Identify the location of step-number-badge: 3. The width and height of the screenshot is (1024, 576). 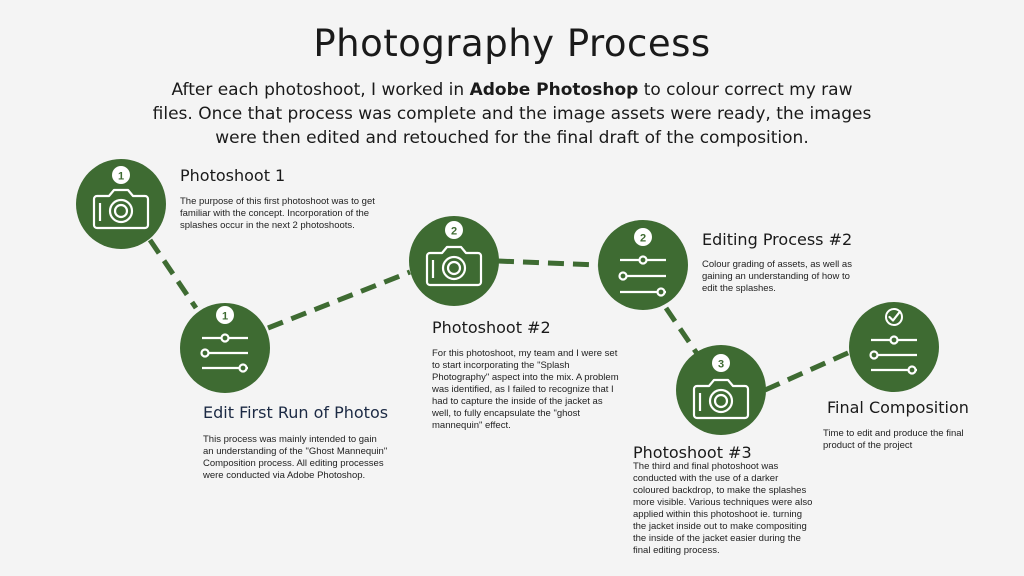
(721, 363).